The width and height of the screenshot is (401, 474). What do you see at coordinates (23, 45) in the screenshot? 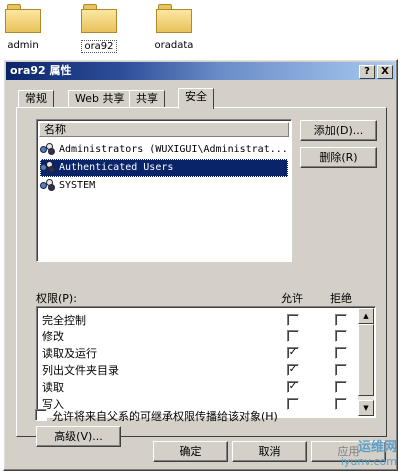
I see `folder-label: admin` at bounding box center [23, 45].